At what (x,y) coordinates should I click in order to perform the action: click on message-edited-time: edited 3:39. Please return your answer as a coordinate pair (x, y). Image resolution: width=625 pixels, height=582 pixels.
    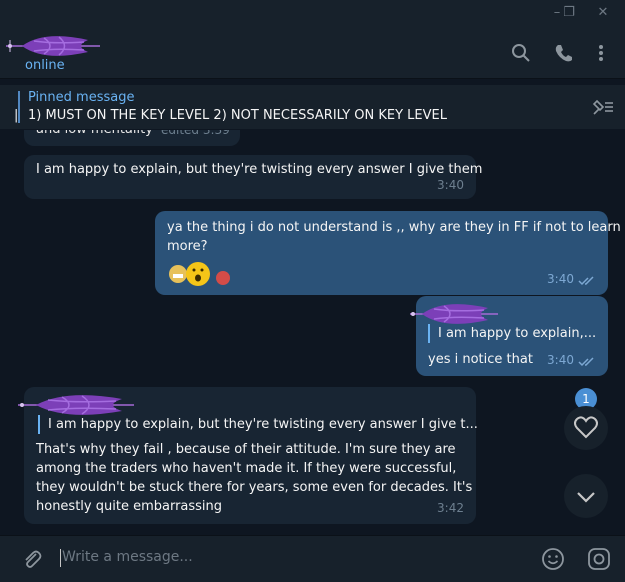
    Looking at the image, I should click on (195, 133).